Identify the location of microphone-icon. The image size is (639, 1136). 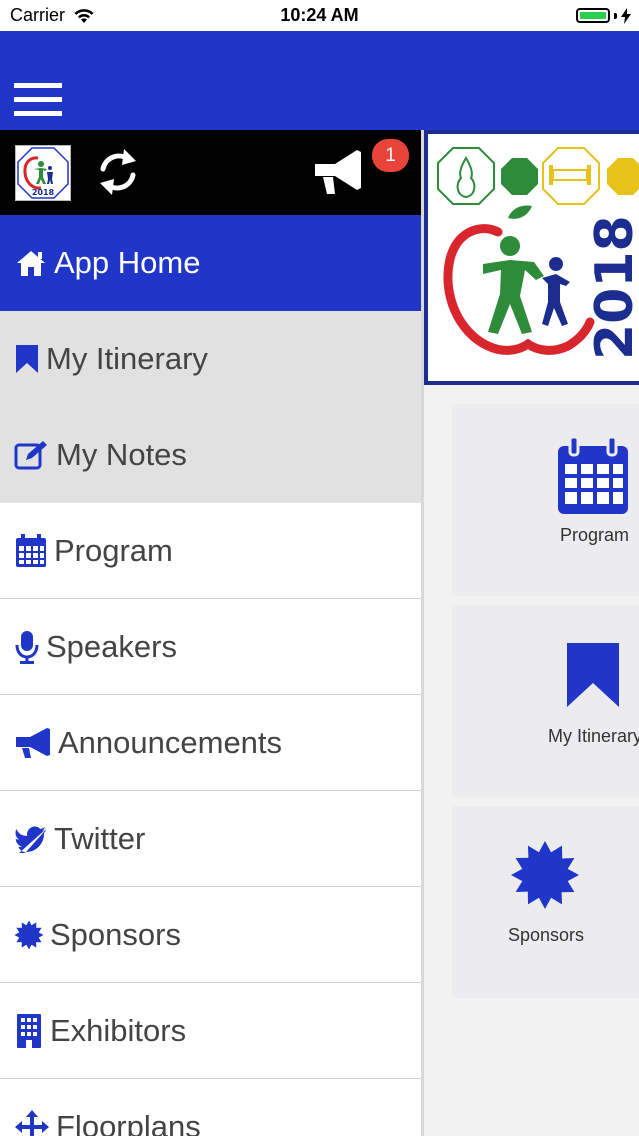
(27, 647).